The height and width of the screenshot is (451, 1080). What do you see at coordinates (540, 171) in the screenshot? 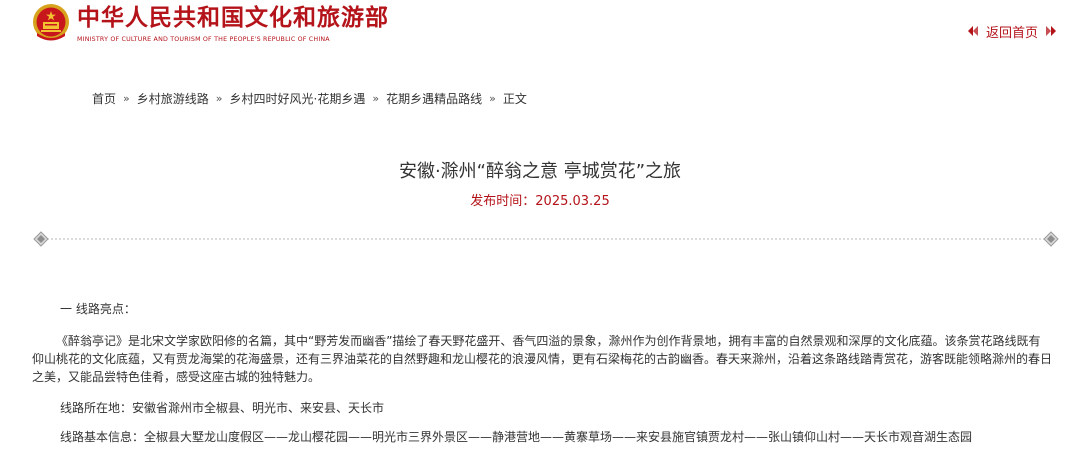
I see `article-title: 安徽·滁州“醉翁之意 亭城赏花”之旅` at bounding box center [540, 171].